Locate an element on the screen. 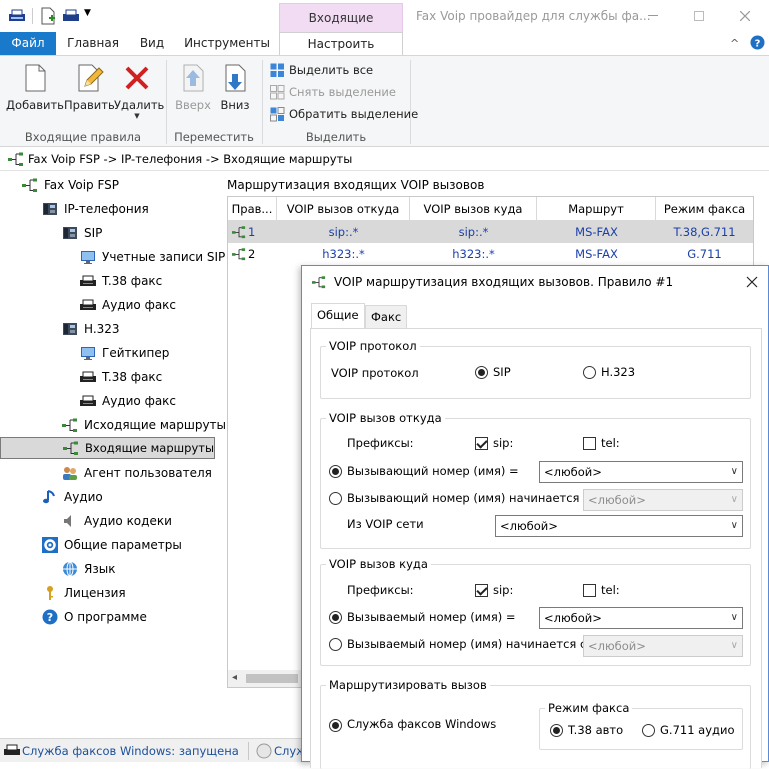 The width and height of the screenshot is (769, 769). move-down-button: Вниз is located at coordinates (235, 91).